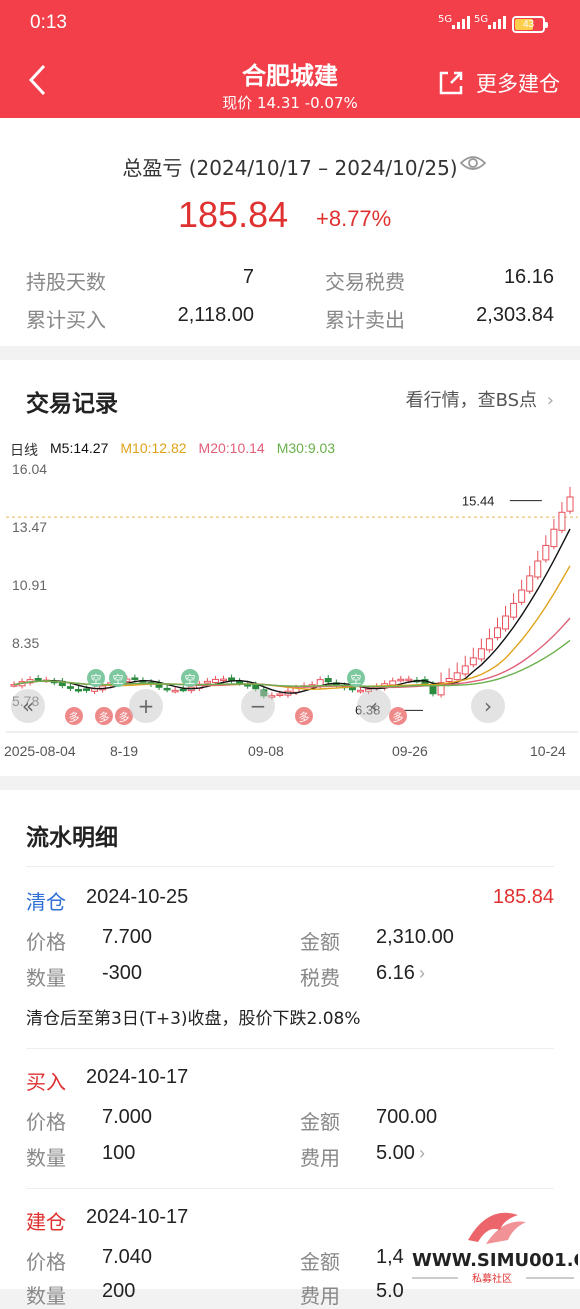 This screenshot has height=1309, width=580. Describe the element at coordinates (29, 527) in the screenshot. I see `y-tick-label: 13.47` at that location.